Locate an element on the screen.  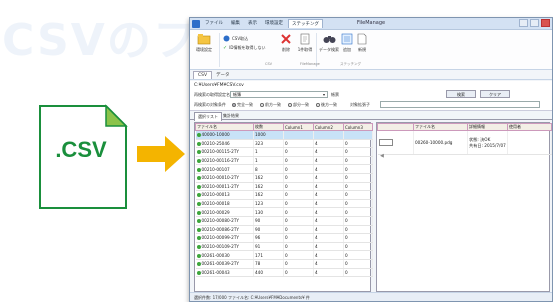
column-header: Column2 is located at coordinates (328, 127).